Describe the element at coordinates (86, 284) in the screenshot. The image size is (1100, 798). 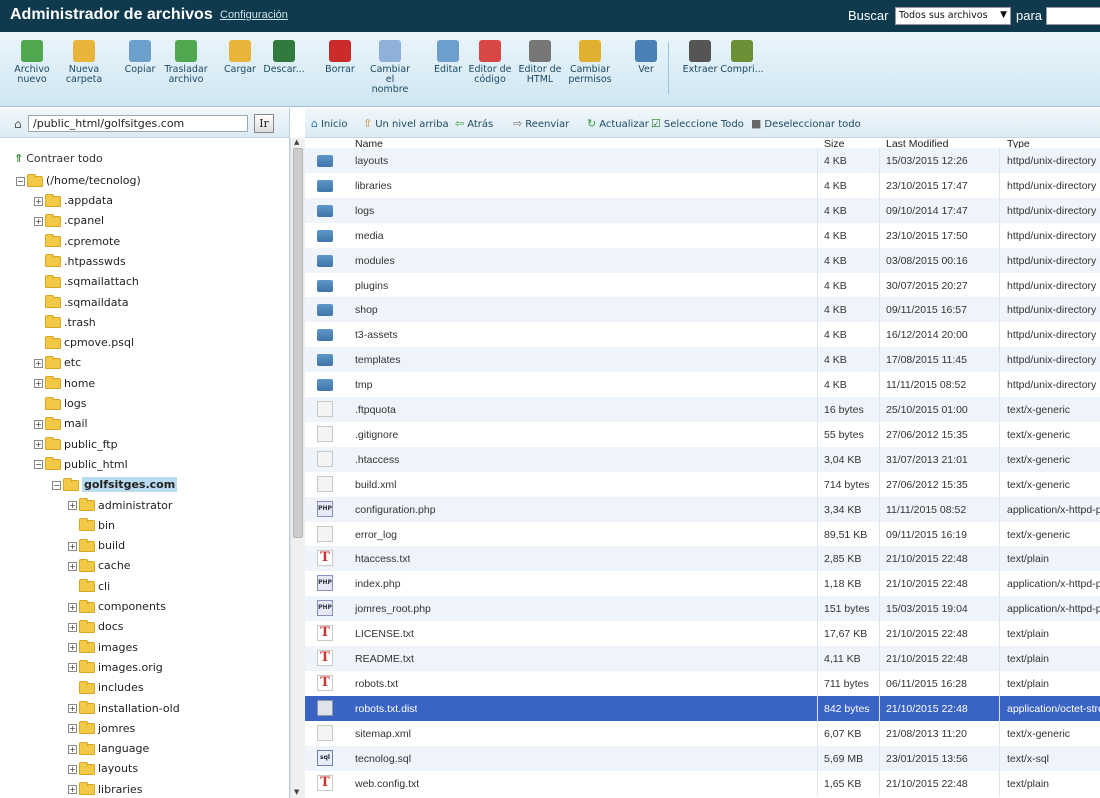
I see `tree-node: .sqmailattach` at that location.